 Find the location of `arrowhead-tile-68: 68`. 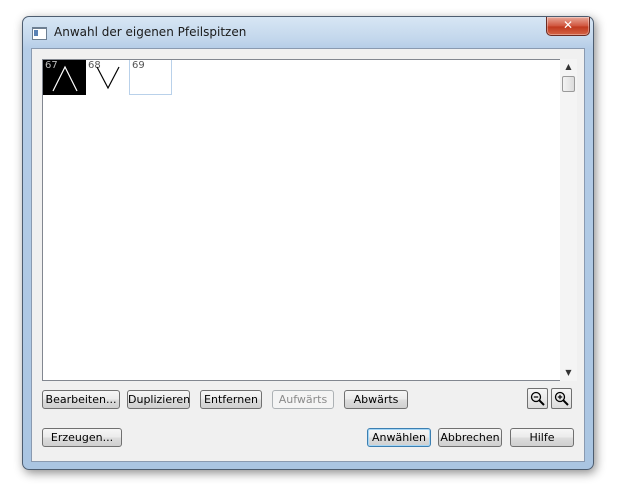

arrowhead-tile-68: 68 is located at coordinates (107, 77).